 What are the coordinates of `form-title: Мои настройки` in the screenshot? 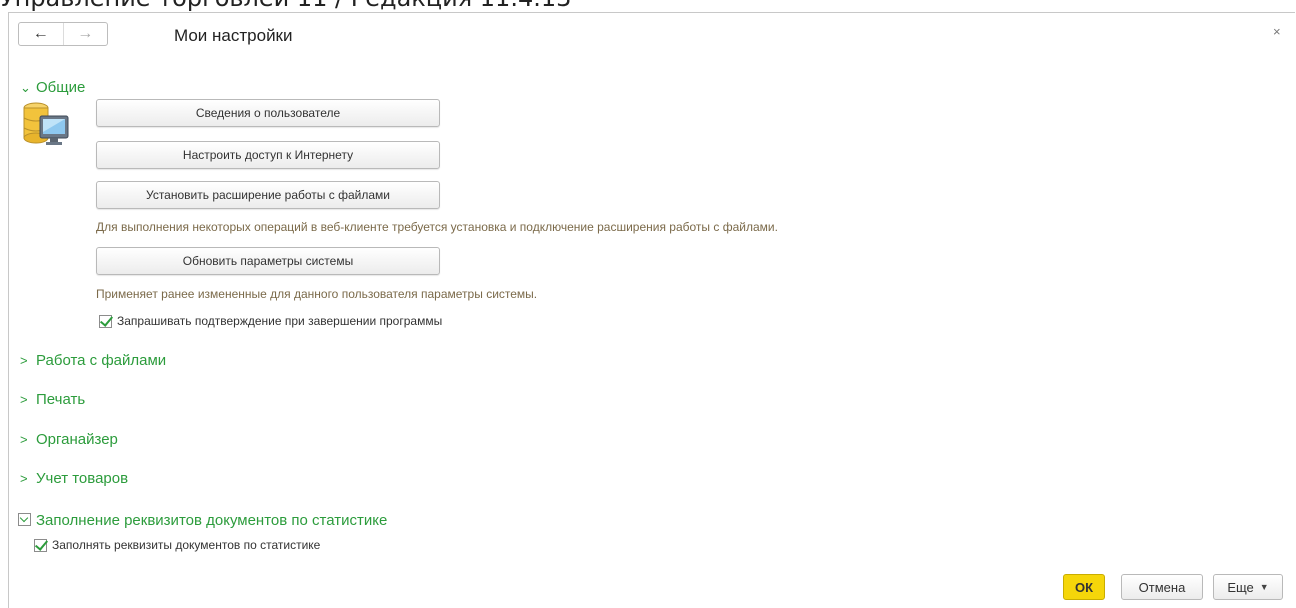 It's located at (233, 35).